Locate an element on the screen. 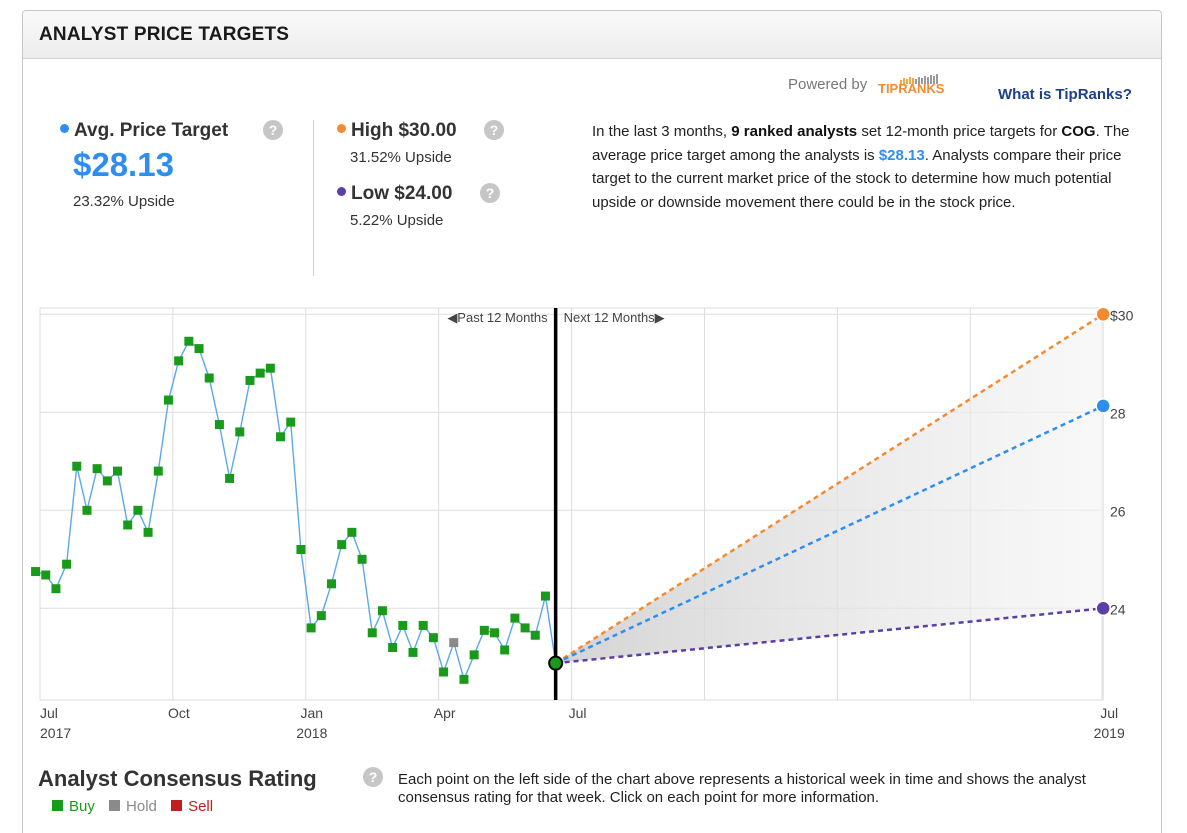  tipranks-logo-text: TIPRANKS is located at coordinates (911, 87).